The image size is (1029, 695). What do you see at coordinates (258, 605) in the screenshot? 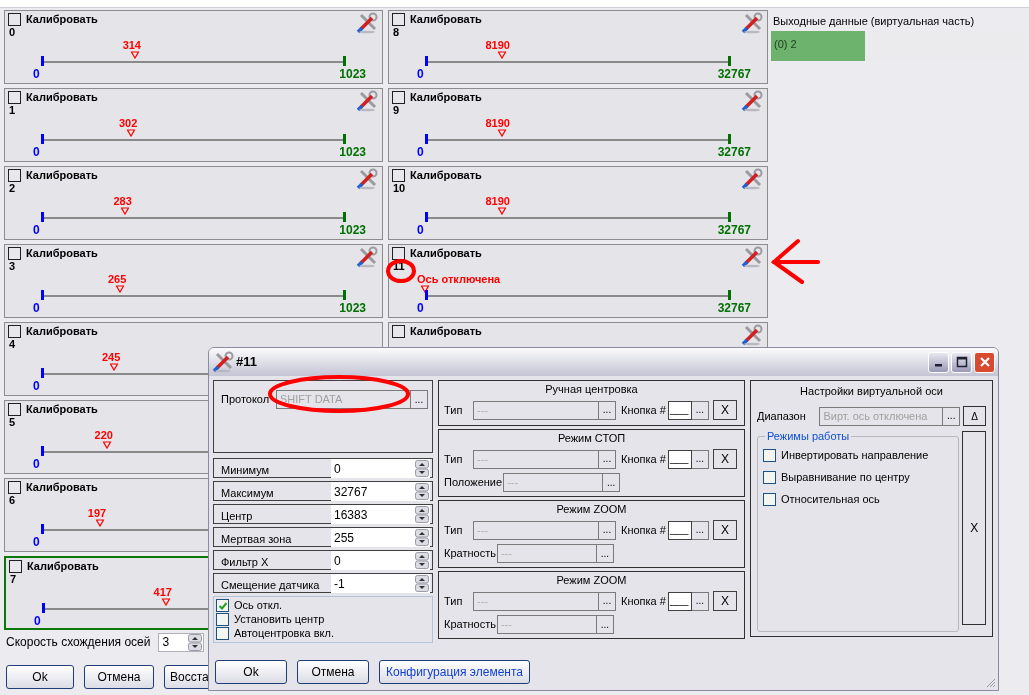
I see `checkbox-label: Ось откл.` at bounding box center [258, 605].